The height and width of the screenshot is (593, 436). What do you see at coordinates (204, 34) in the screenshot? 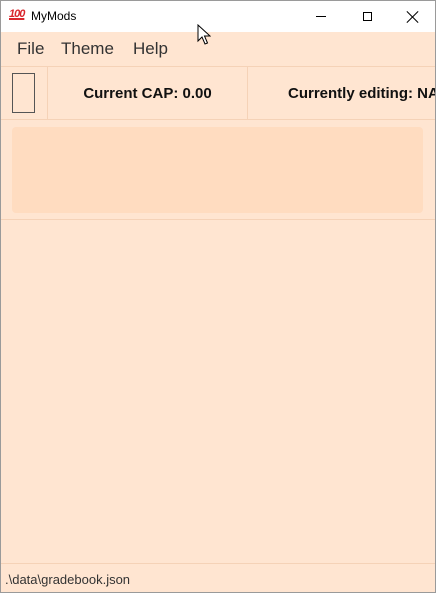
I see `mouse-pointer-icon` at bounding box center [204, 34].